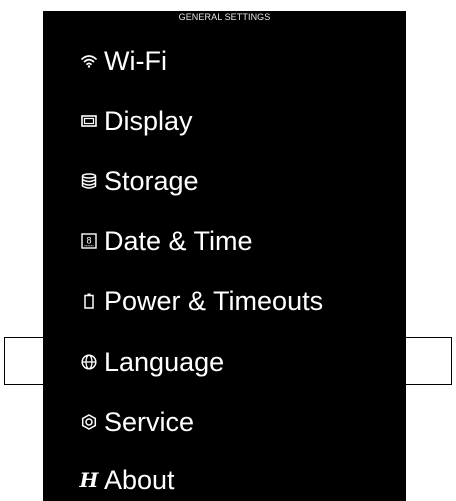 This screenshot has height=501, width=456. I want to click on storage-icon, so click(89, 181).